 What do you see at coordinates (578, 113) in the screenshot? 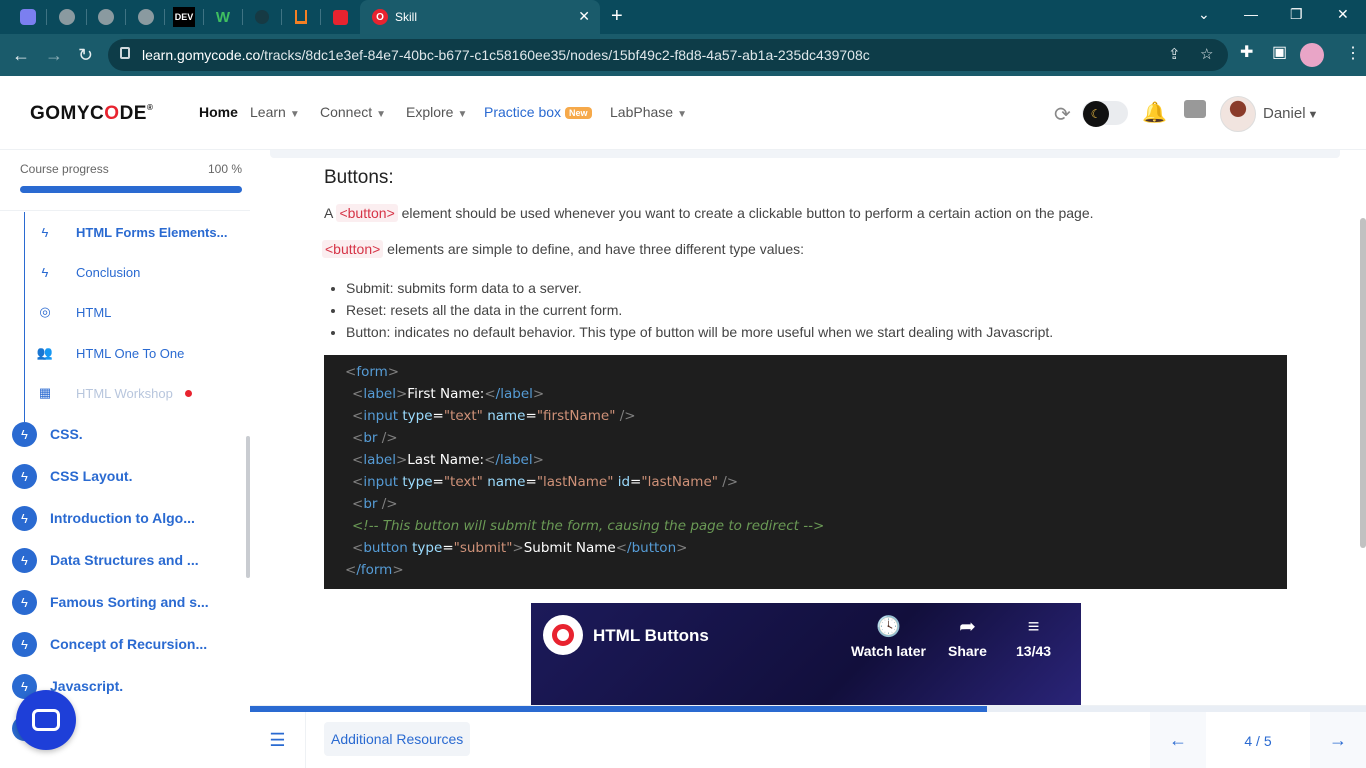
I see `new-badge: New` at bounding box center [578, 113].